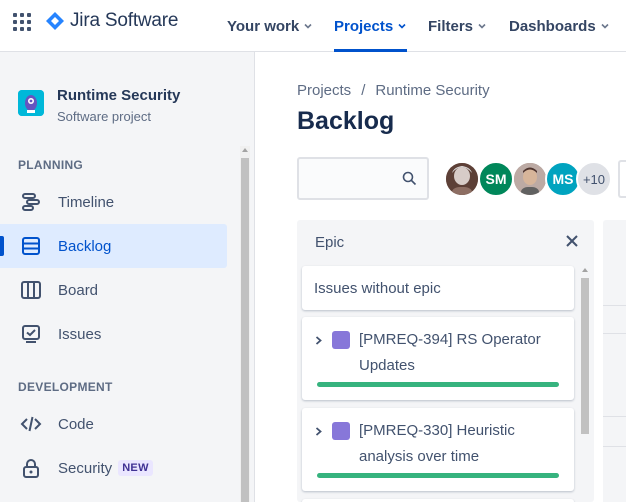  Describe the element at coordinates (330, 242) in the screenshot. I see `epic-panel-heading: Epic` at that location.